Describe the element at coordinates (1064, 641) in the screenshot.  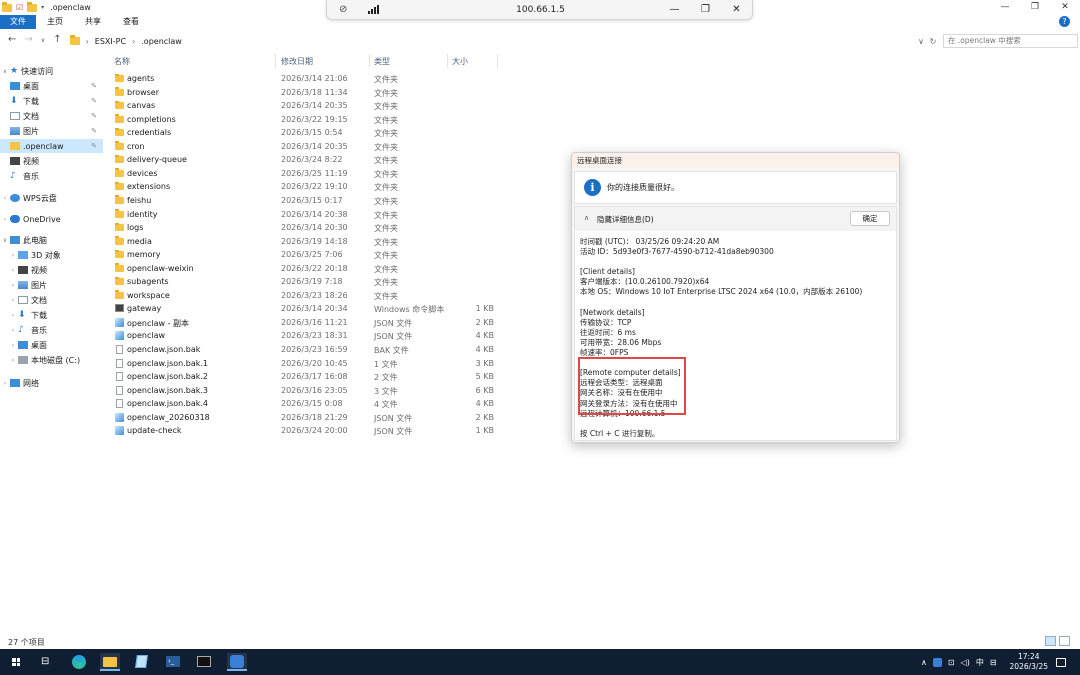
I see `large-icons-view-icon` at that location.